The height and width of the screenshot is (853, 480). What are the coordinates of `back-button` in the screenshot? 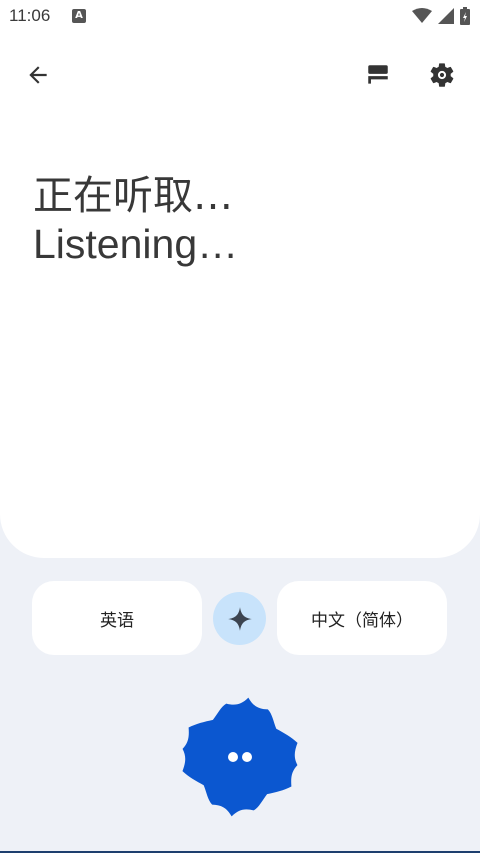 It's located at (38, 75).